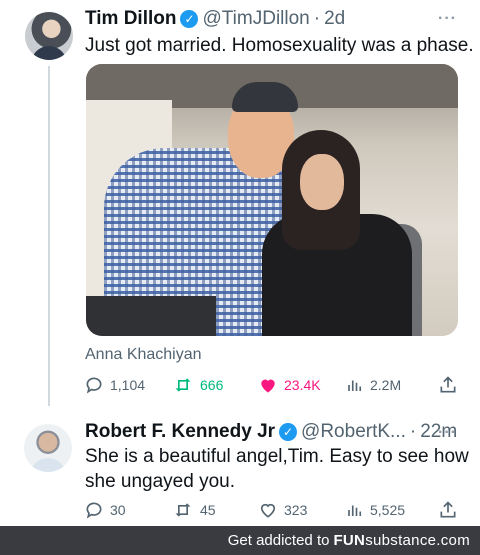 This screenshot has width=480, height=555. What do you see at coordinates (388, 510) in the screenshot?
I see `views-count: 5,525` at bounding box center [388, 510].